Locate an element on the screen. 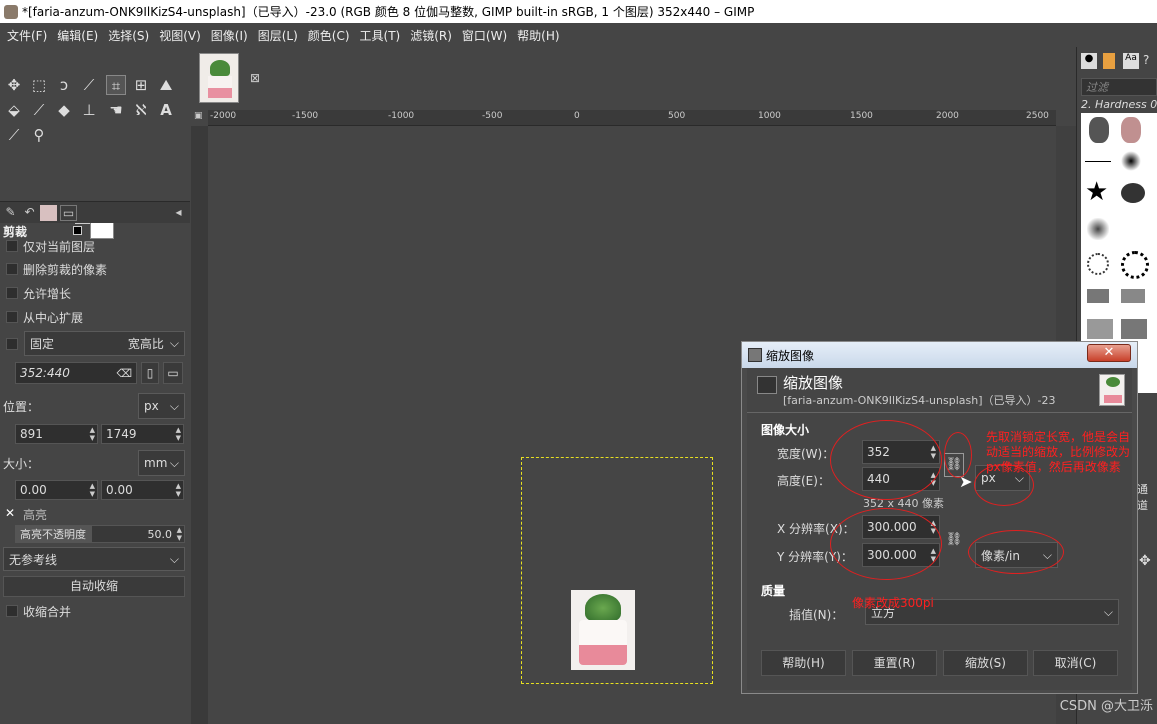  device-status-tab-icon: ▭ is located at coordinates (68, 213).